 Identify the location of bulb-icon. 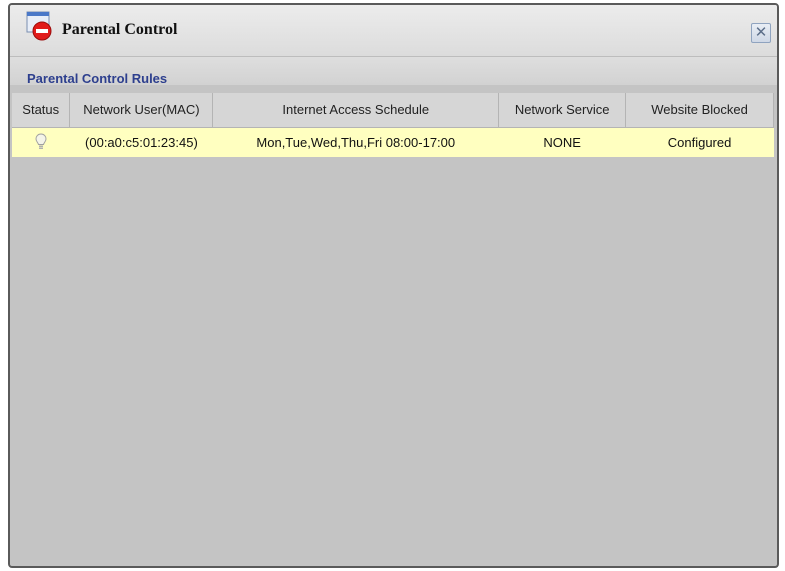
(41, 142).